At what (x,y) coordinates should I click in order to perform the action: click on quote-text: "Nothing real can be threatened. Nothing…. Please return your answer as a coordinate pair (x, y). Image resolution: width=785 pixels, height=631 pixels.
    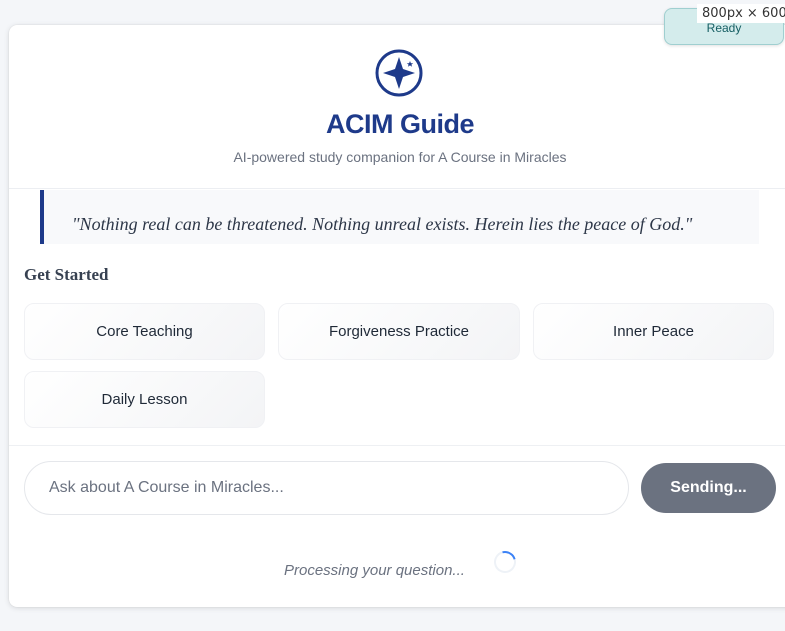
    Looking at the image, I should click on (382, 224).